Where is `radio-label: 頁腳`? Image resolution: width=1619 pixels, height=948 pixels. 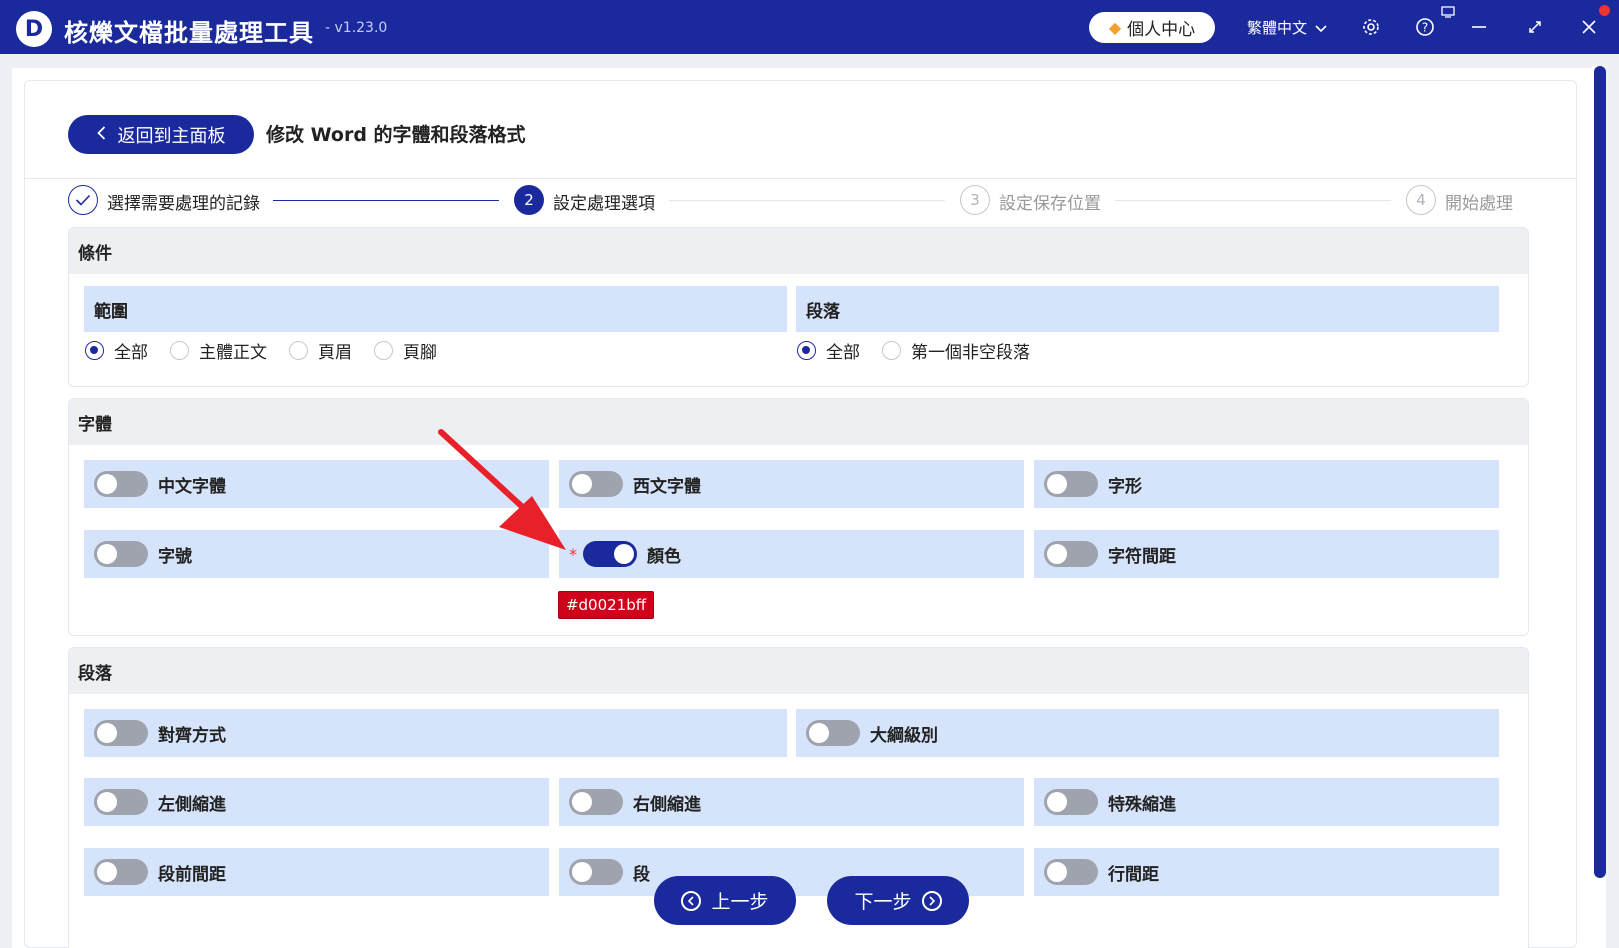
radio-label: 頁腳 is located at coordinates (420, 353).